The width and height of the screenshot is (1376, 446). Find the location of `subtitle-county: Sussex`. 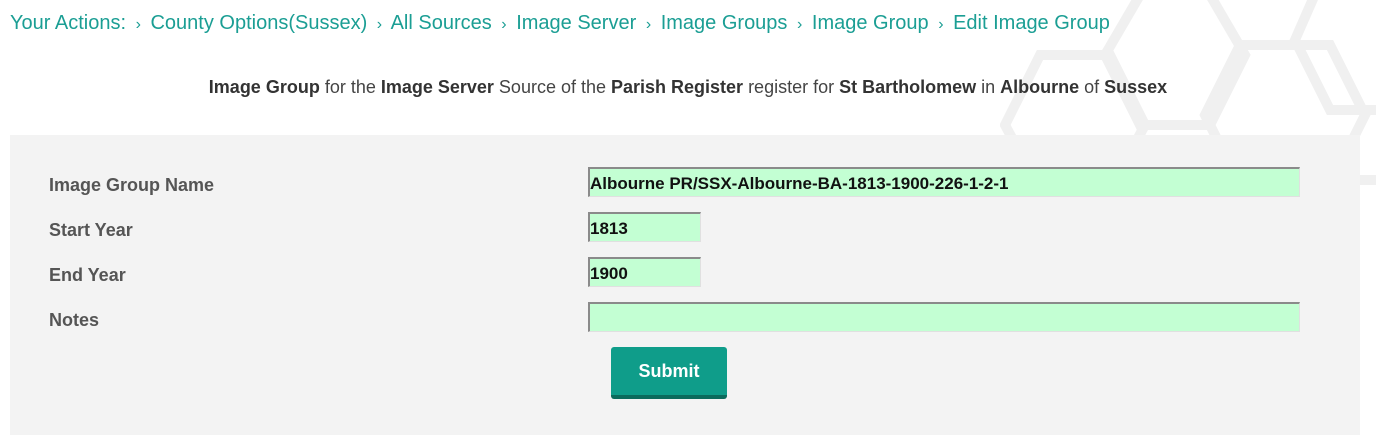

subtitle-county: Sussex is located at coordinates (1136, 87).